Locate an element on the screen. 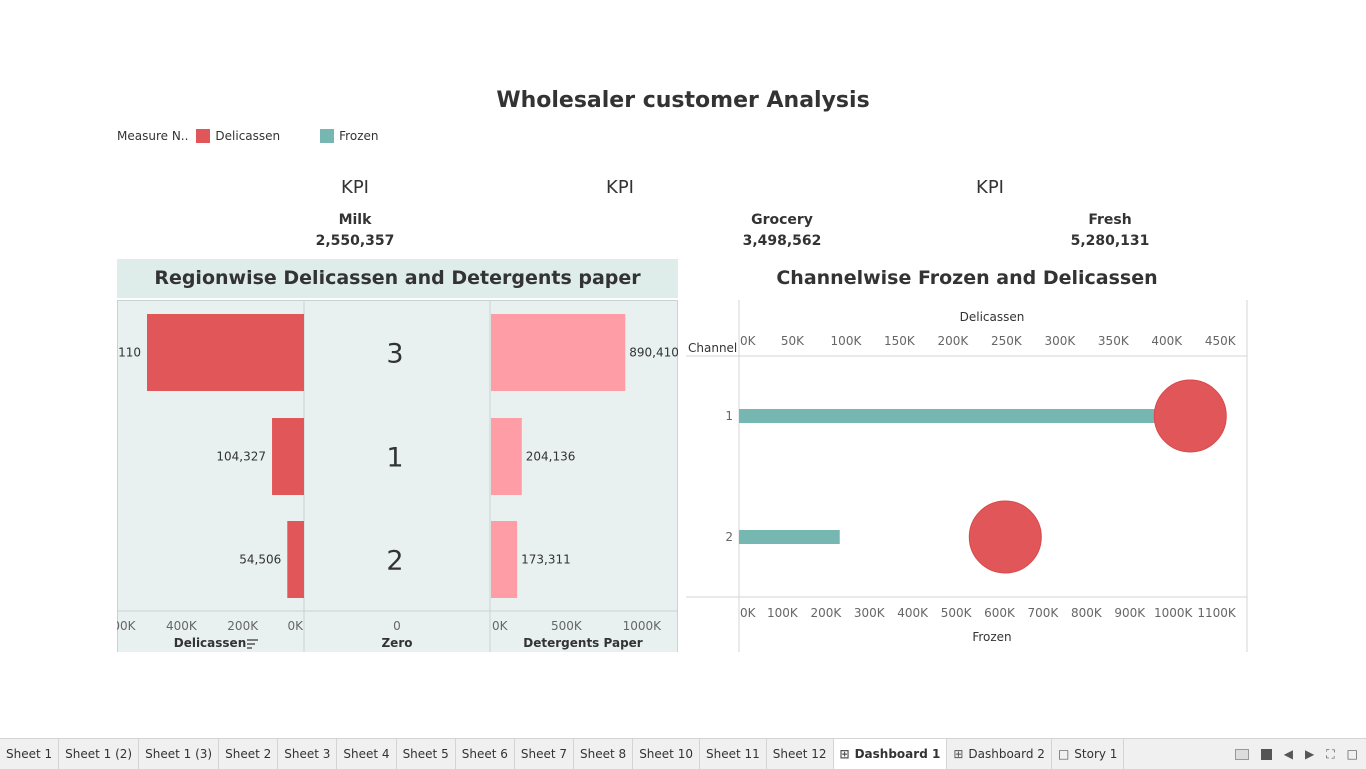  device-preview-icon: □ is located at coordinates (1352, 754).